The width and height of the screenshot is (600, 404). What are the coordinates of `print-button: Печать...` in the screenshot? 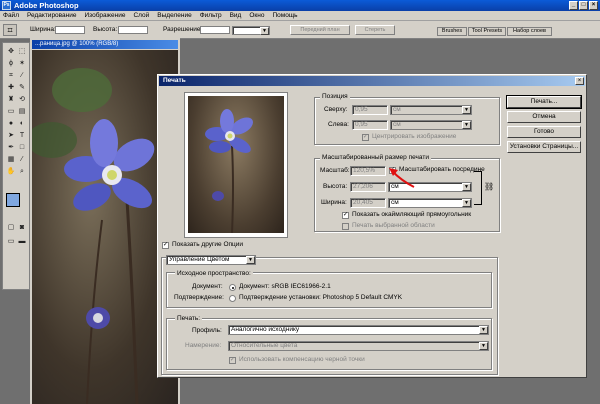 It's located at (544, 102).